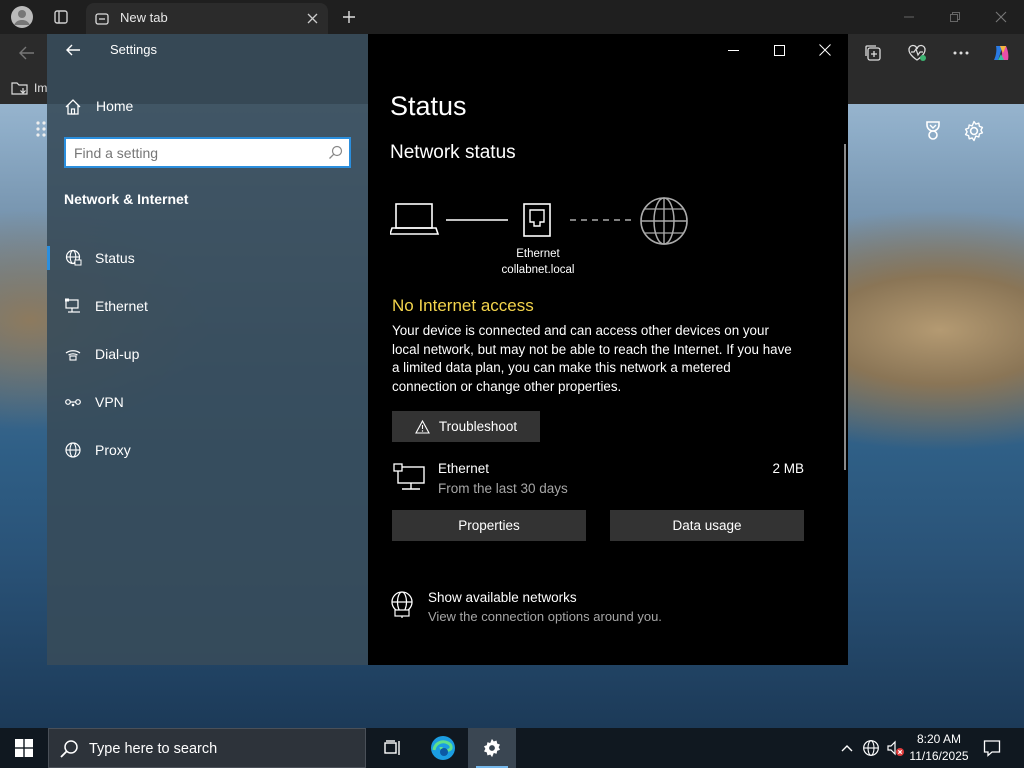 The height and width of the screenshot is (768, 1024). I want to click on warning-icon, so click(422, 426).